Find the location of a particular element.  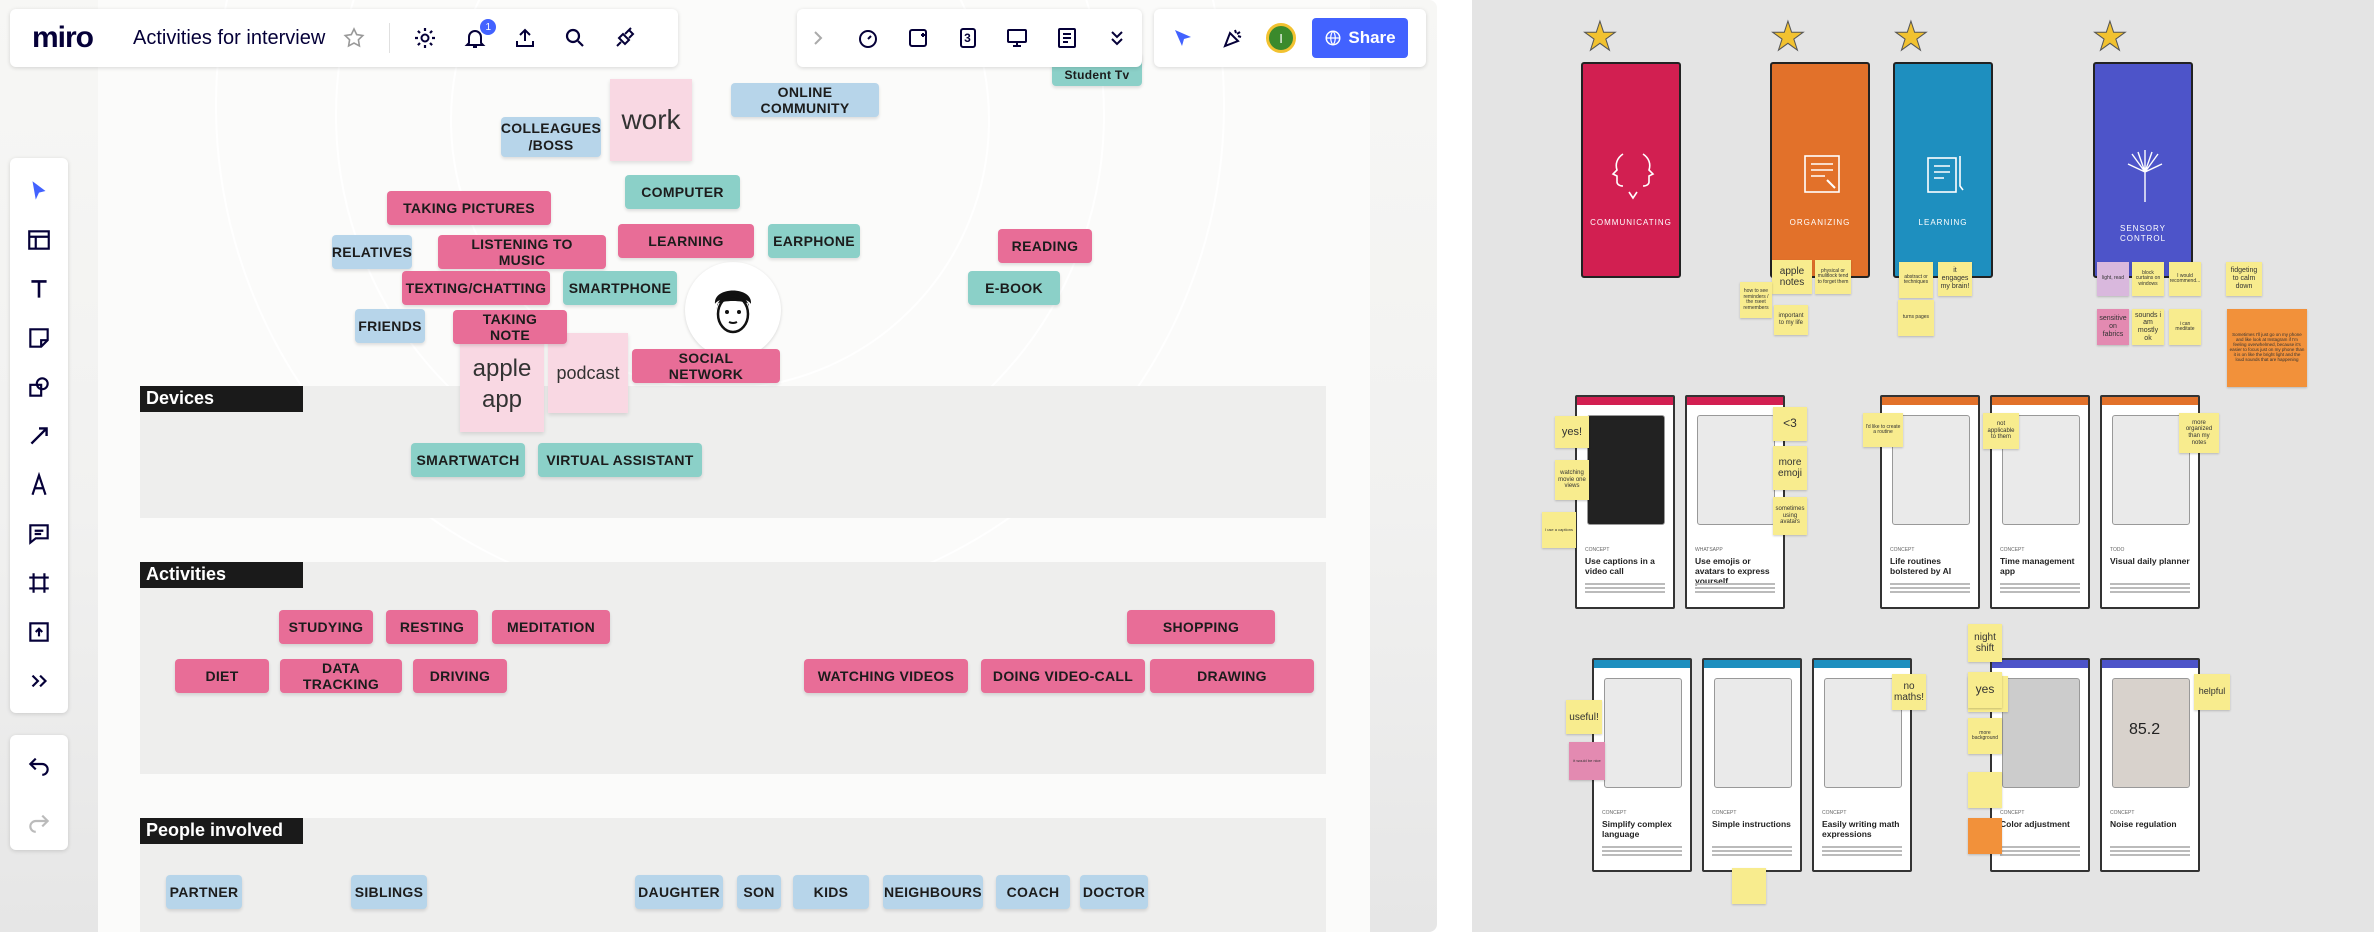

chevrons-down-icon is located at coordinates (1117, 38).